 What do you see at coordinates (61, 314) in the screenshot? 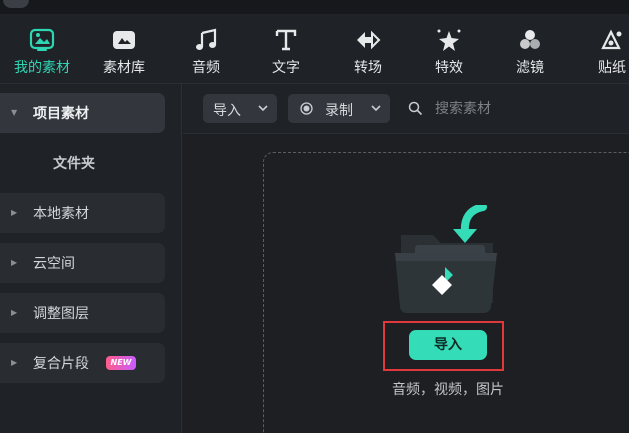
I see `sidebar-item-label: 调整图层` at bounding box center [61, 314].